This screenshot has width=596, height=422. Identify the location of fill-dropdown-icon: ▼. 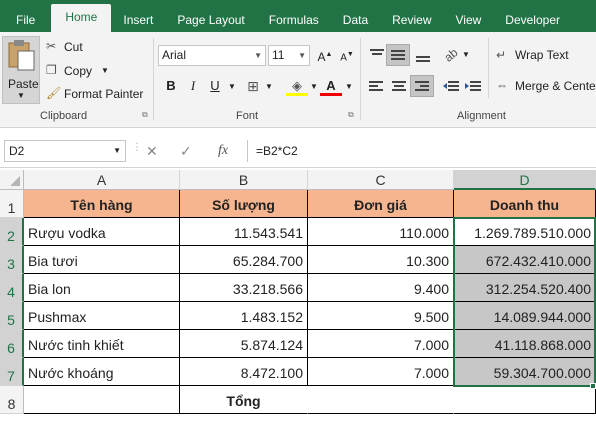
(314, 86).